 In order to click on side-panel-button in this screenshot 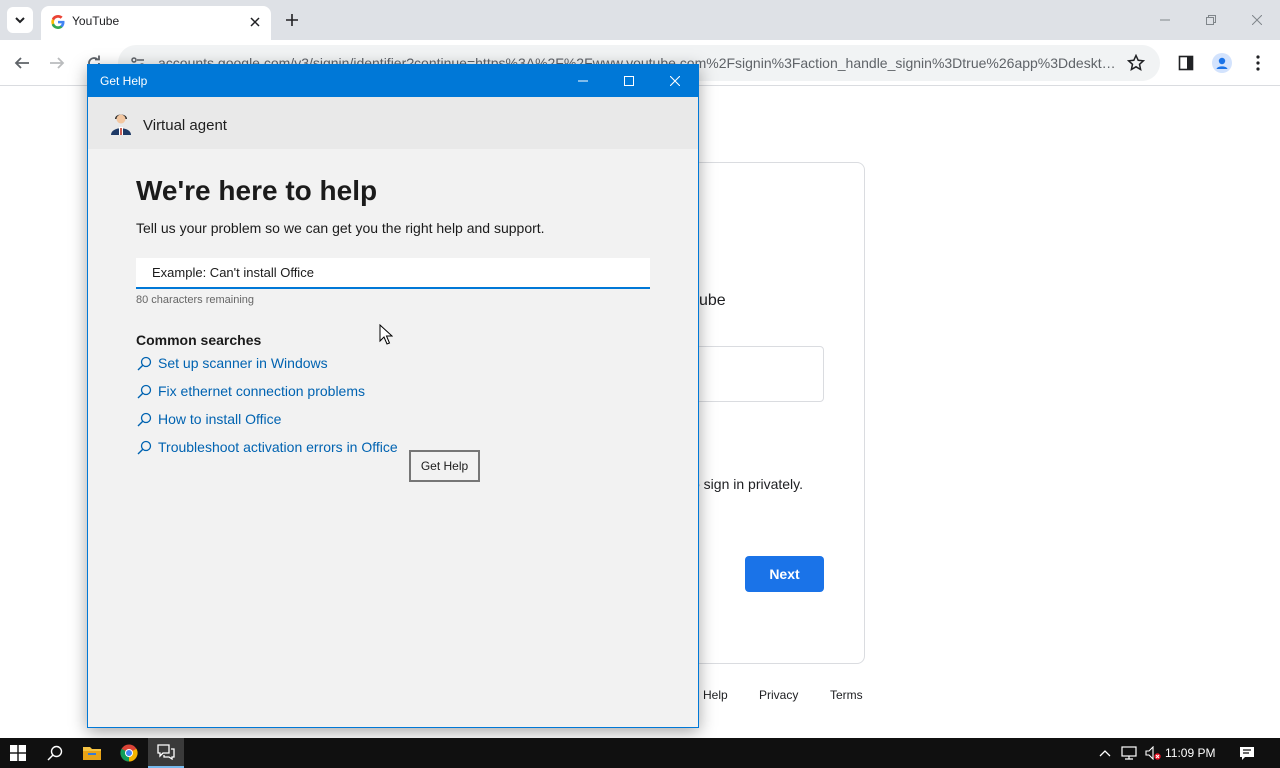, I will do `click(1186, 63)`.